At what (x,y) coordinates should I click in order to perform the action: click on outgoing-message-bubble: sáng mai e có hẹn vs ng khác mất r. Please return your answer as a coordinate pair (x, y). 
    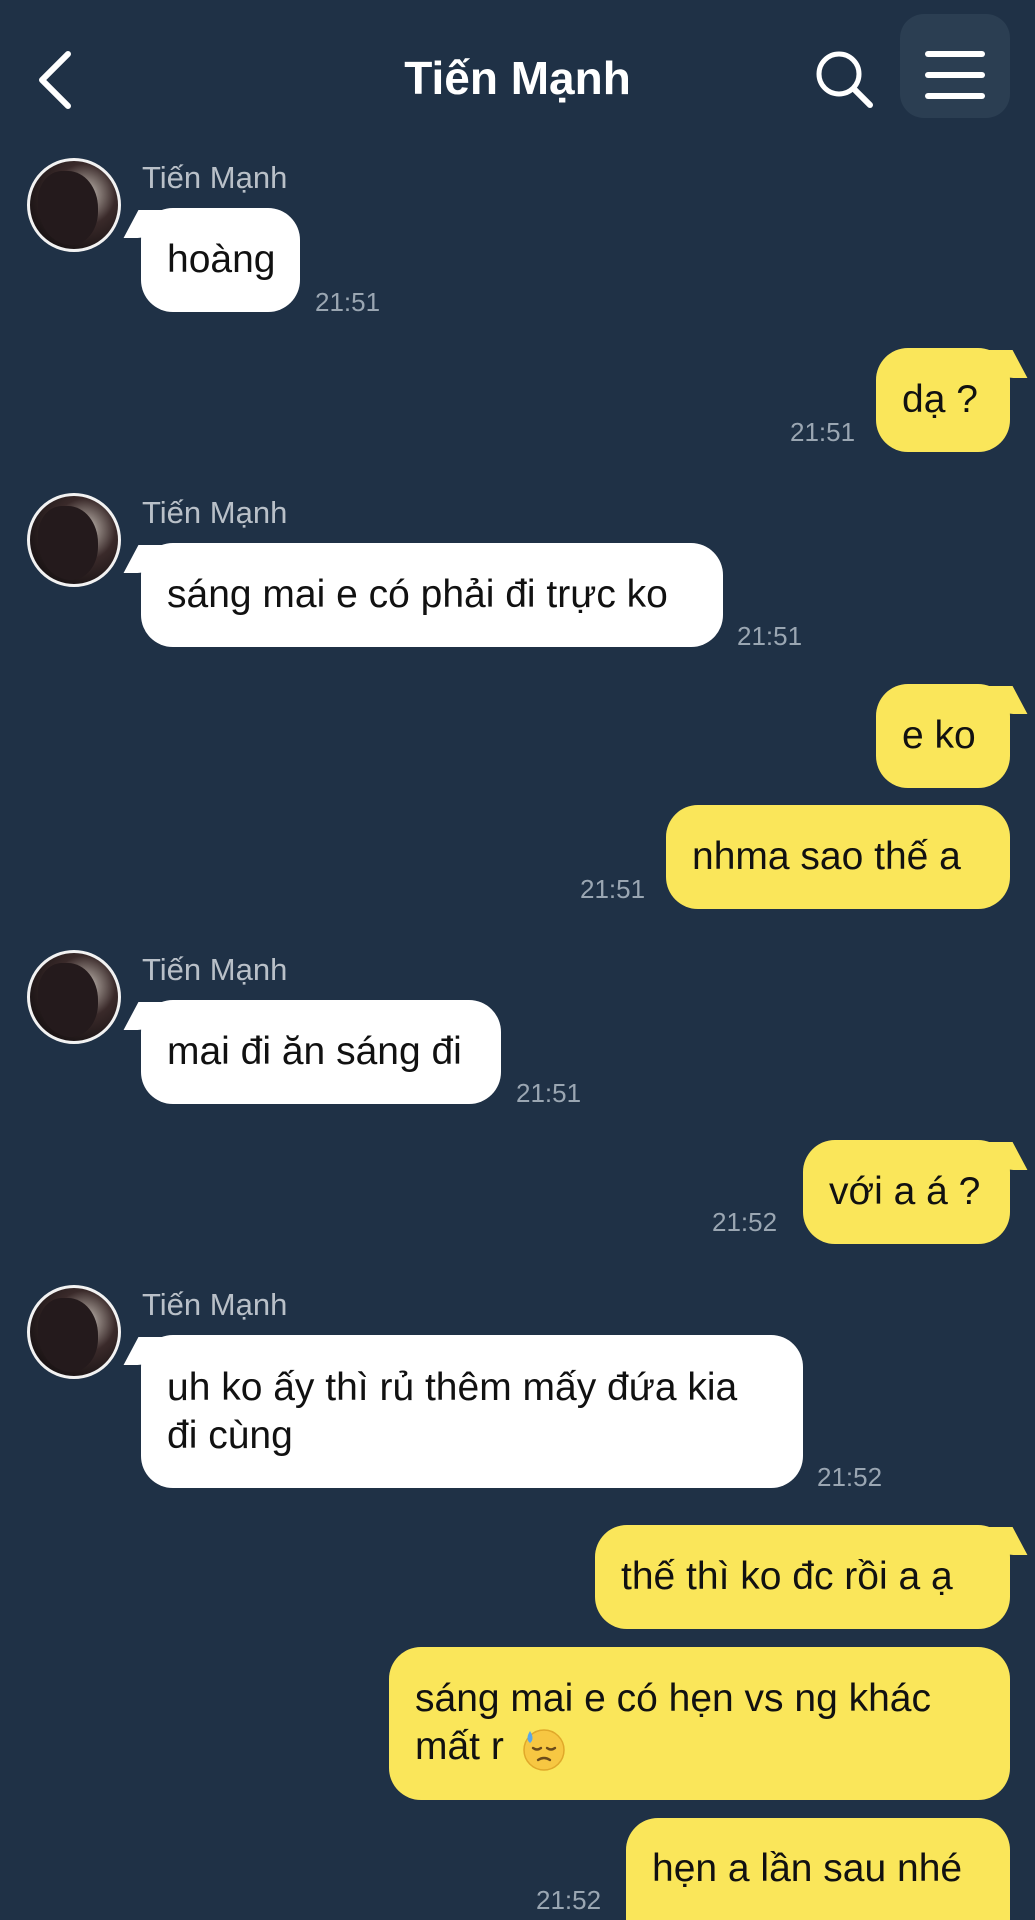
    Looking at the image, I should click on (699, 1723).